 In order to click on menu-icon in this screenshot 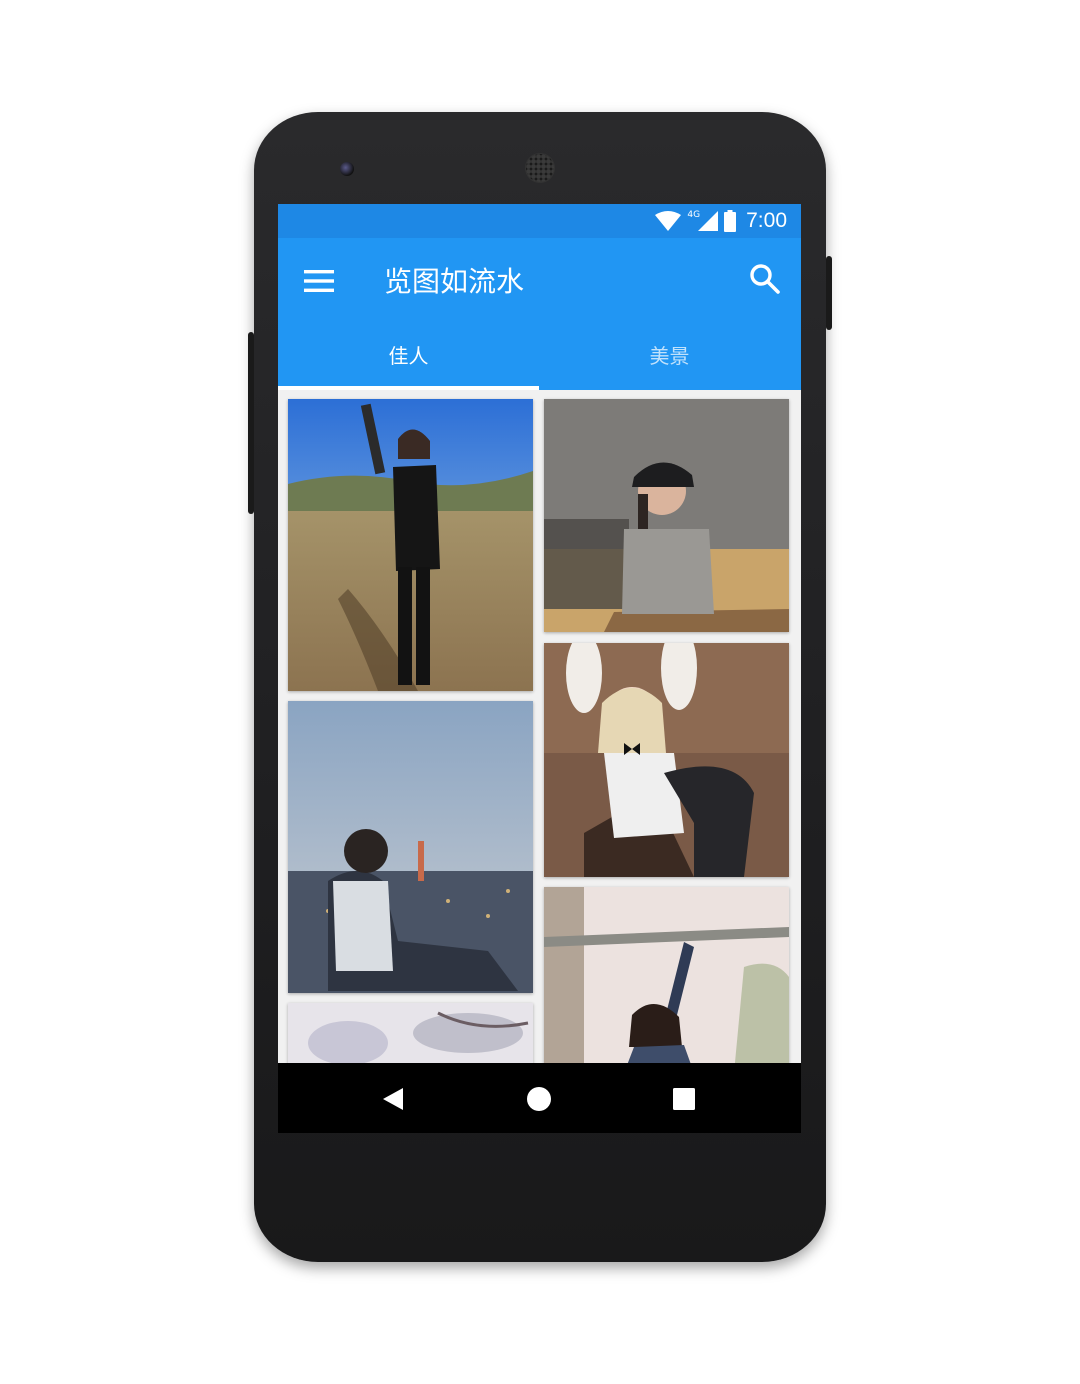, I will do `click(319, 281)`.